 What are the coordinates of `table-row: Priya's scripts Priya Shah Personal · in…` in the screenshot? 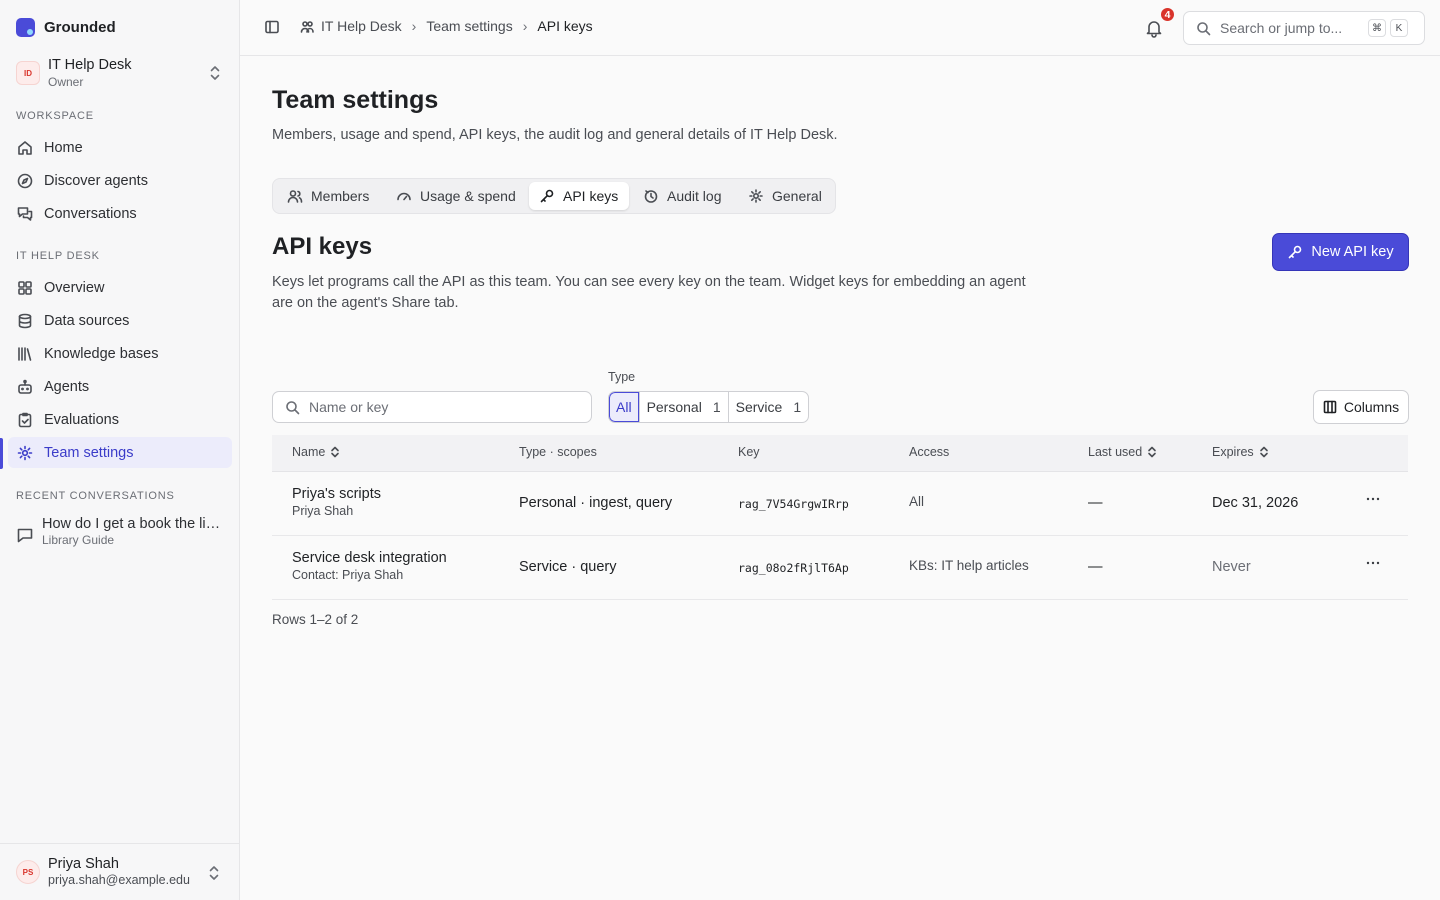 It's located at (840, 504).